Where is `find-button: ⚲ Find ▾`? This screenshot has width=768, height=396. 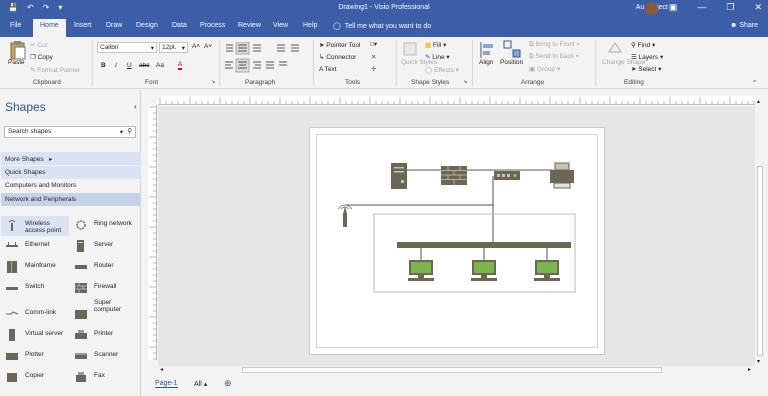 find-button: ⚲ Find ▾ is located at coordinates (643, 45).